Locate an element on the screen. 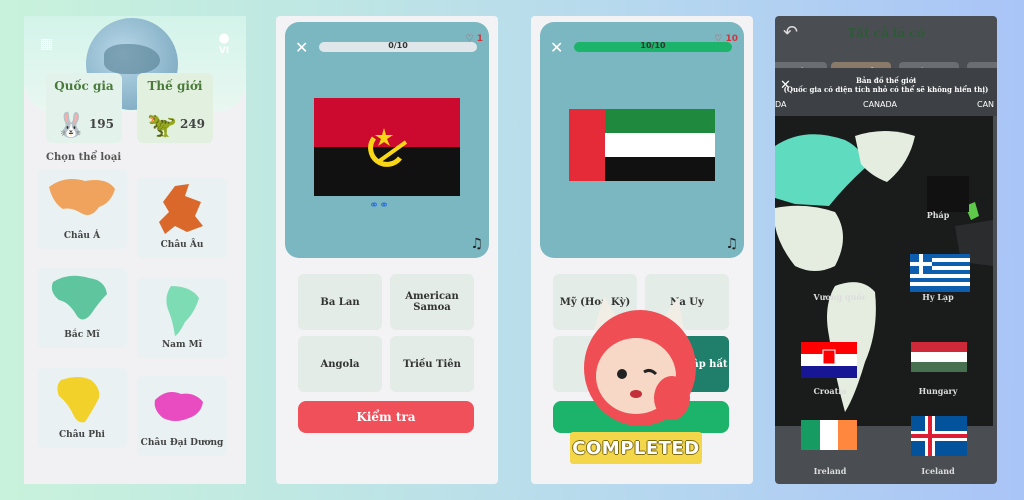  flag-label: Iceland is located at coordinates (938, 471).